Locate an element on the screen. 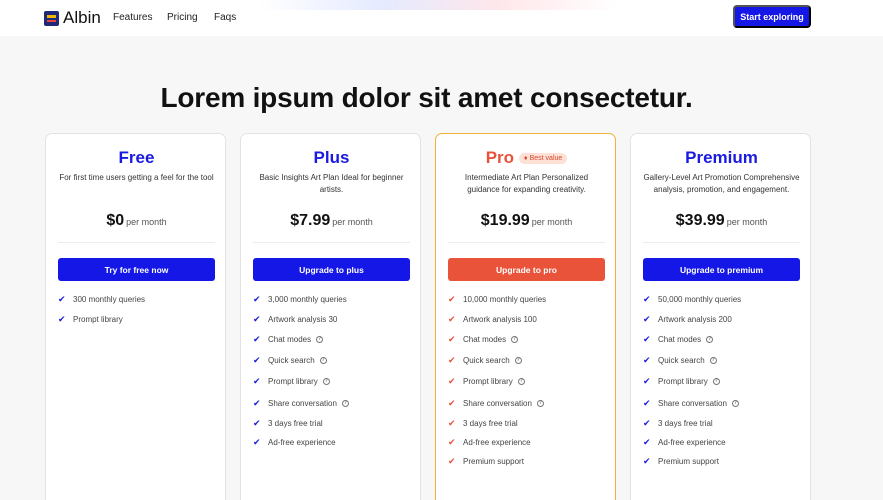 The image size is (883, 500). feature-item: ✔︎ 300 monthly queries is located at coordinates (101, 299).